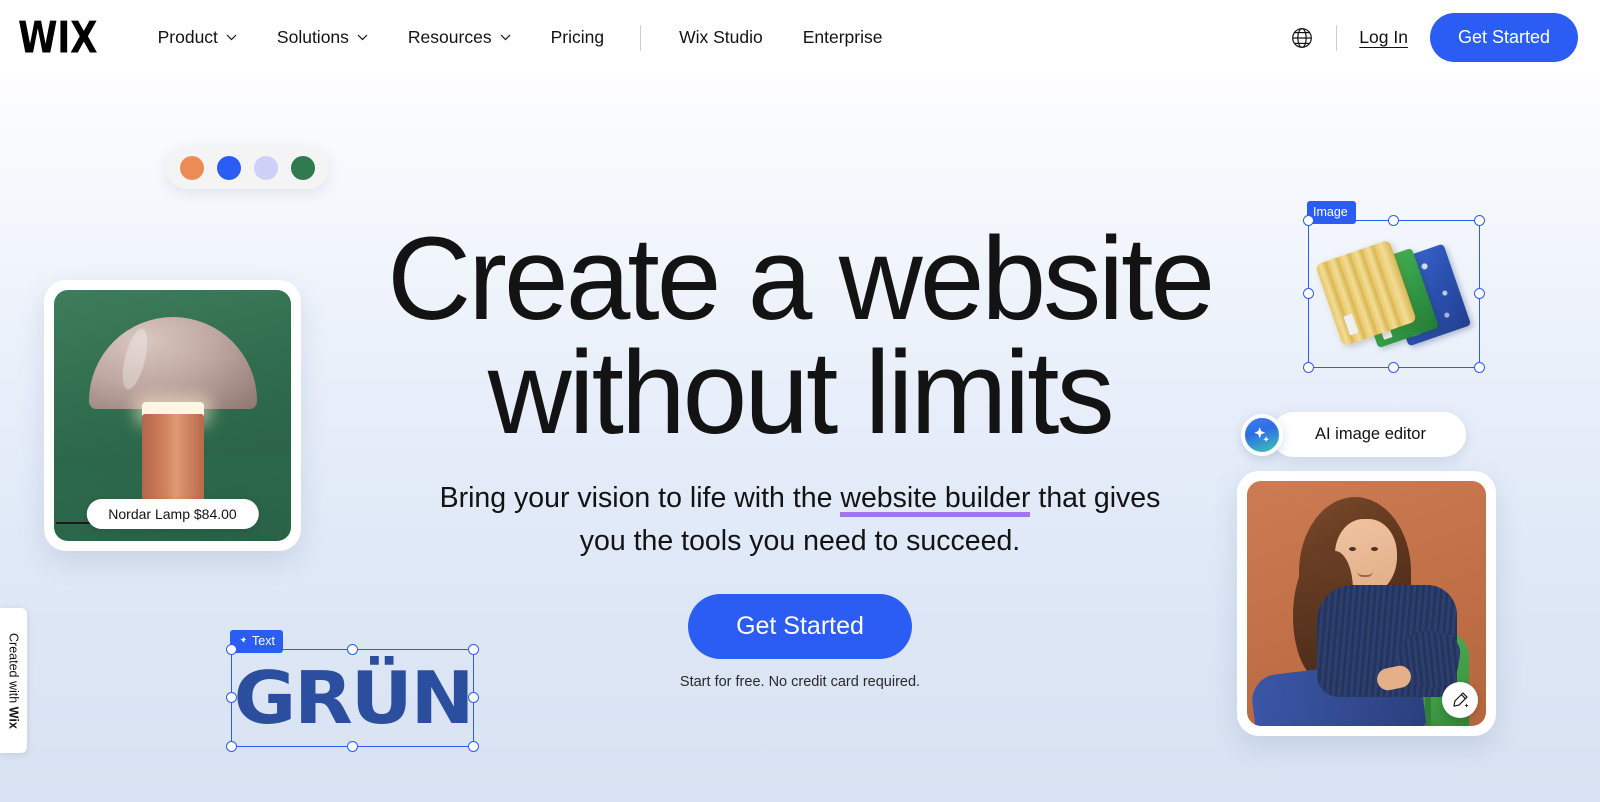  What do you see at coordinates (800, 682) in the screenshot?
I see `cta-disclaimer: Start for free. No credit card required.` at bounding box center [800, 682].